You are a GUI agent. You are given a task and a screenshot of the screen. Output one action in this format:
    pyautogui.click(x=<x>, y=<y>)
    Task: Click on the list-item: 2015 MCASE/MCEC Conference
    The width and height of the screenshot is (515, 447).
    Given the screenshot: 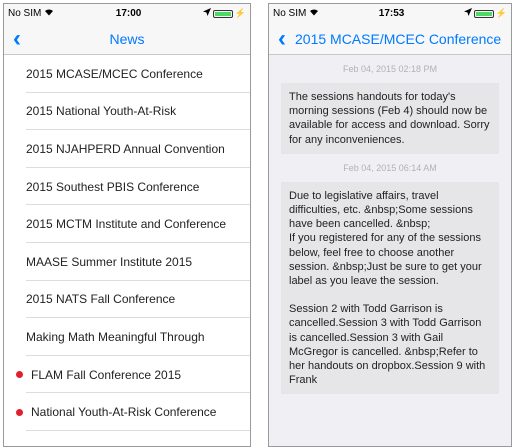 What is the action you would take?
    pyautogui.click(x=127, y=74)
    